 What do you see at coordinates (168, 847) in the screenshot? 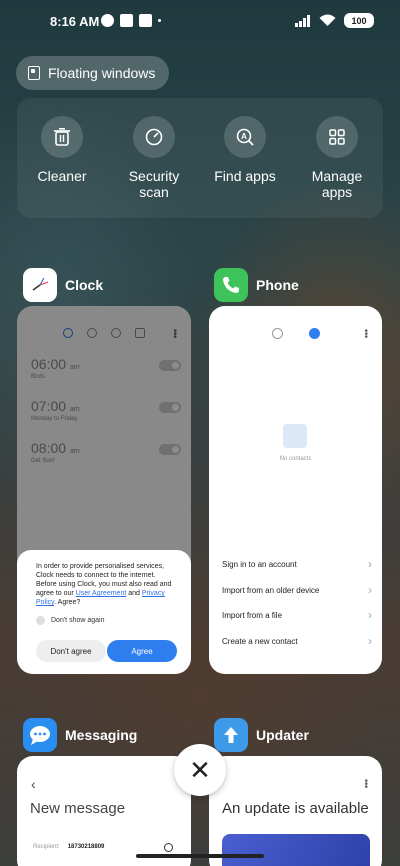
I see `contact-picker-icon` at bounding box center [168, 847].